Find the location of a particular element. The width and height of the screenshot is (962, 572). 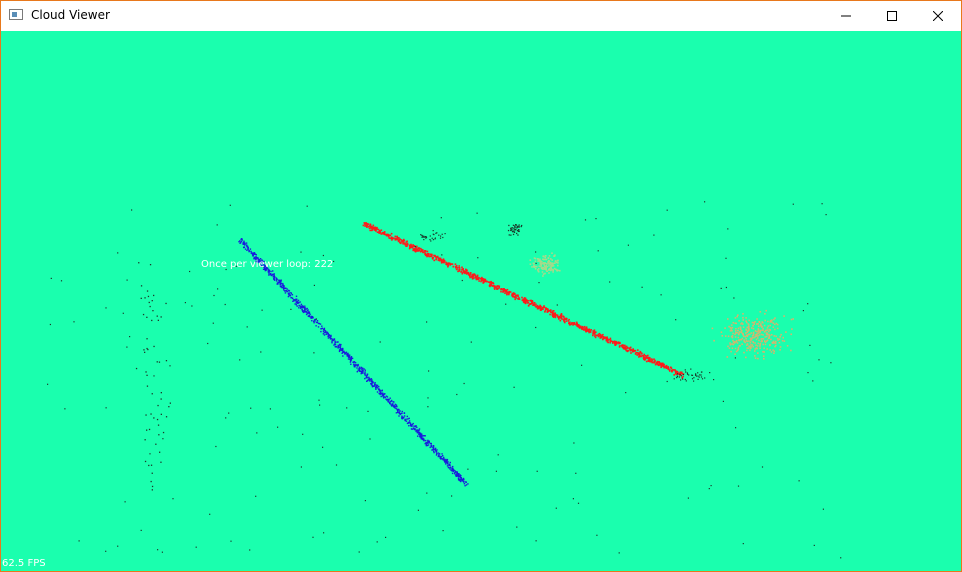

orange-cluster-cloud is located at coordinates (752, 334).